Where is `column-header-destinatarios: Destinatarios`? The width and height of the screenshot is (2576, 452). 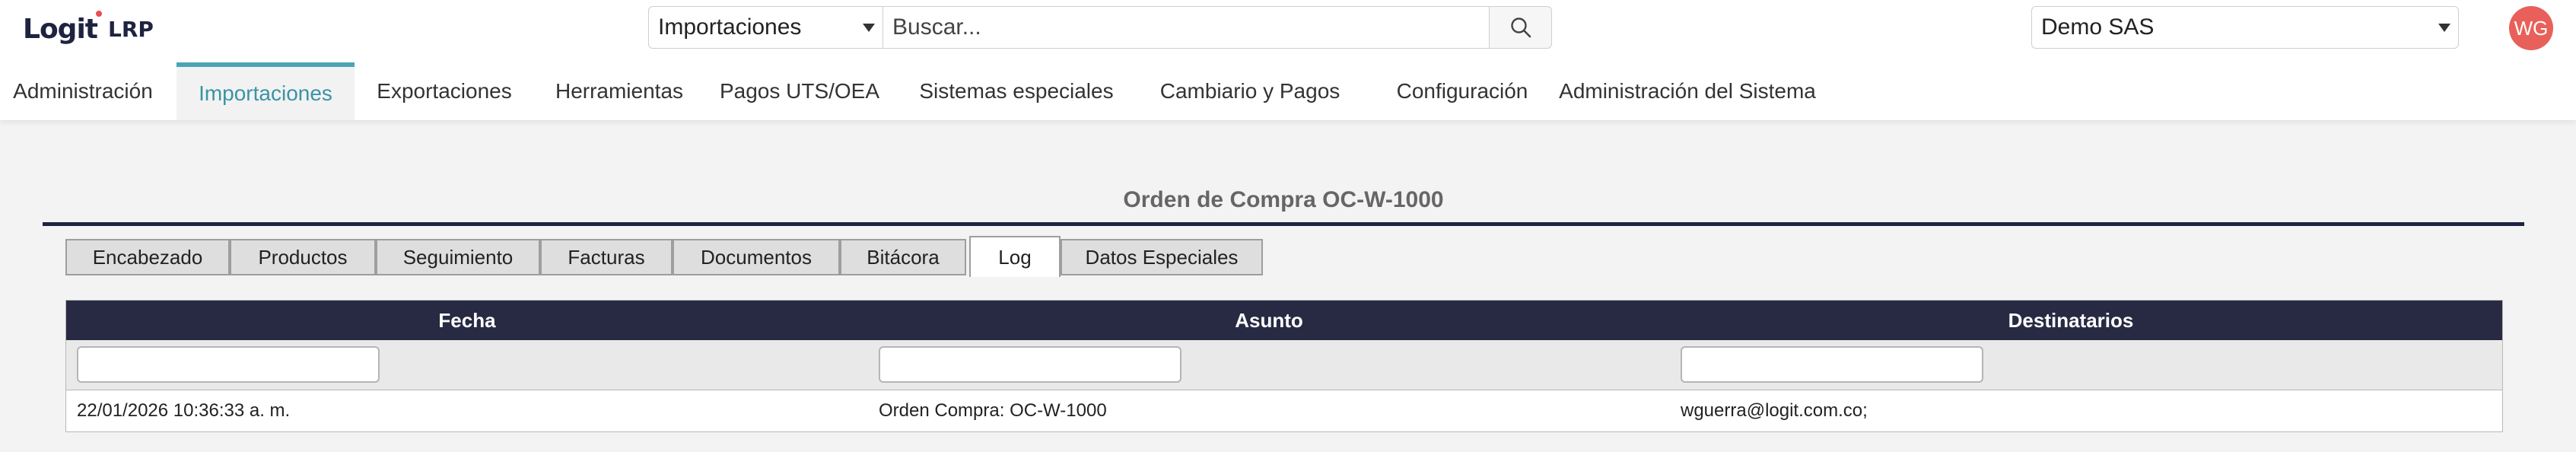
column-header-destinatarios: Destinatarios is located at coordinates (2071, 320).